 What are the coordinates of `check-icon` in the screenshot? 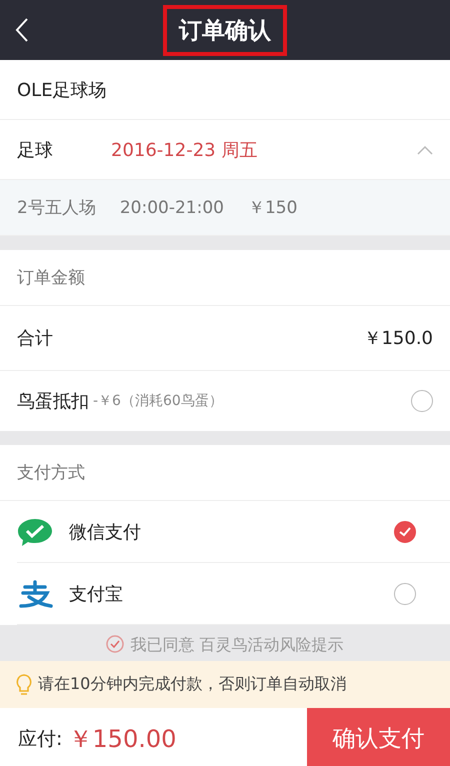 It's located at (405, 531).